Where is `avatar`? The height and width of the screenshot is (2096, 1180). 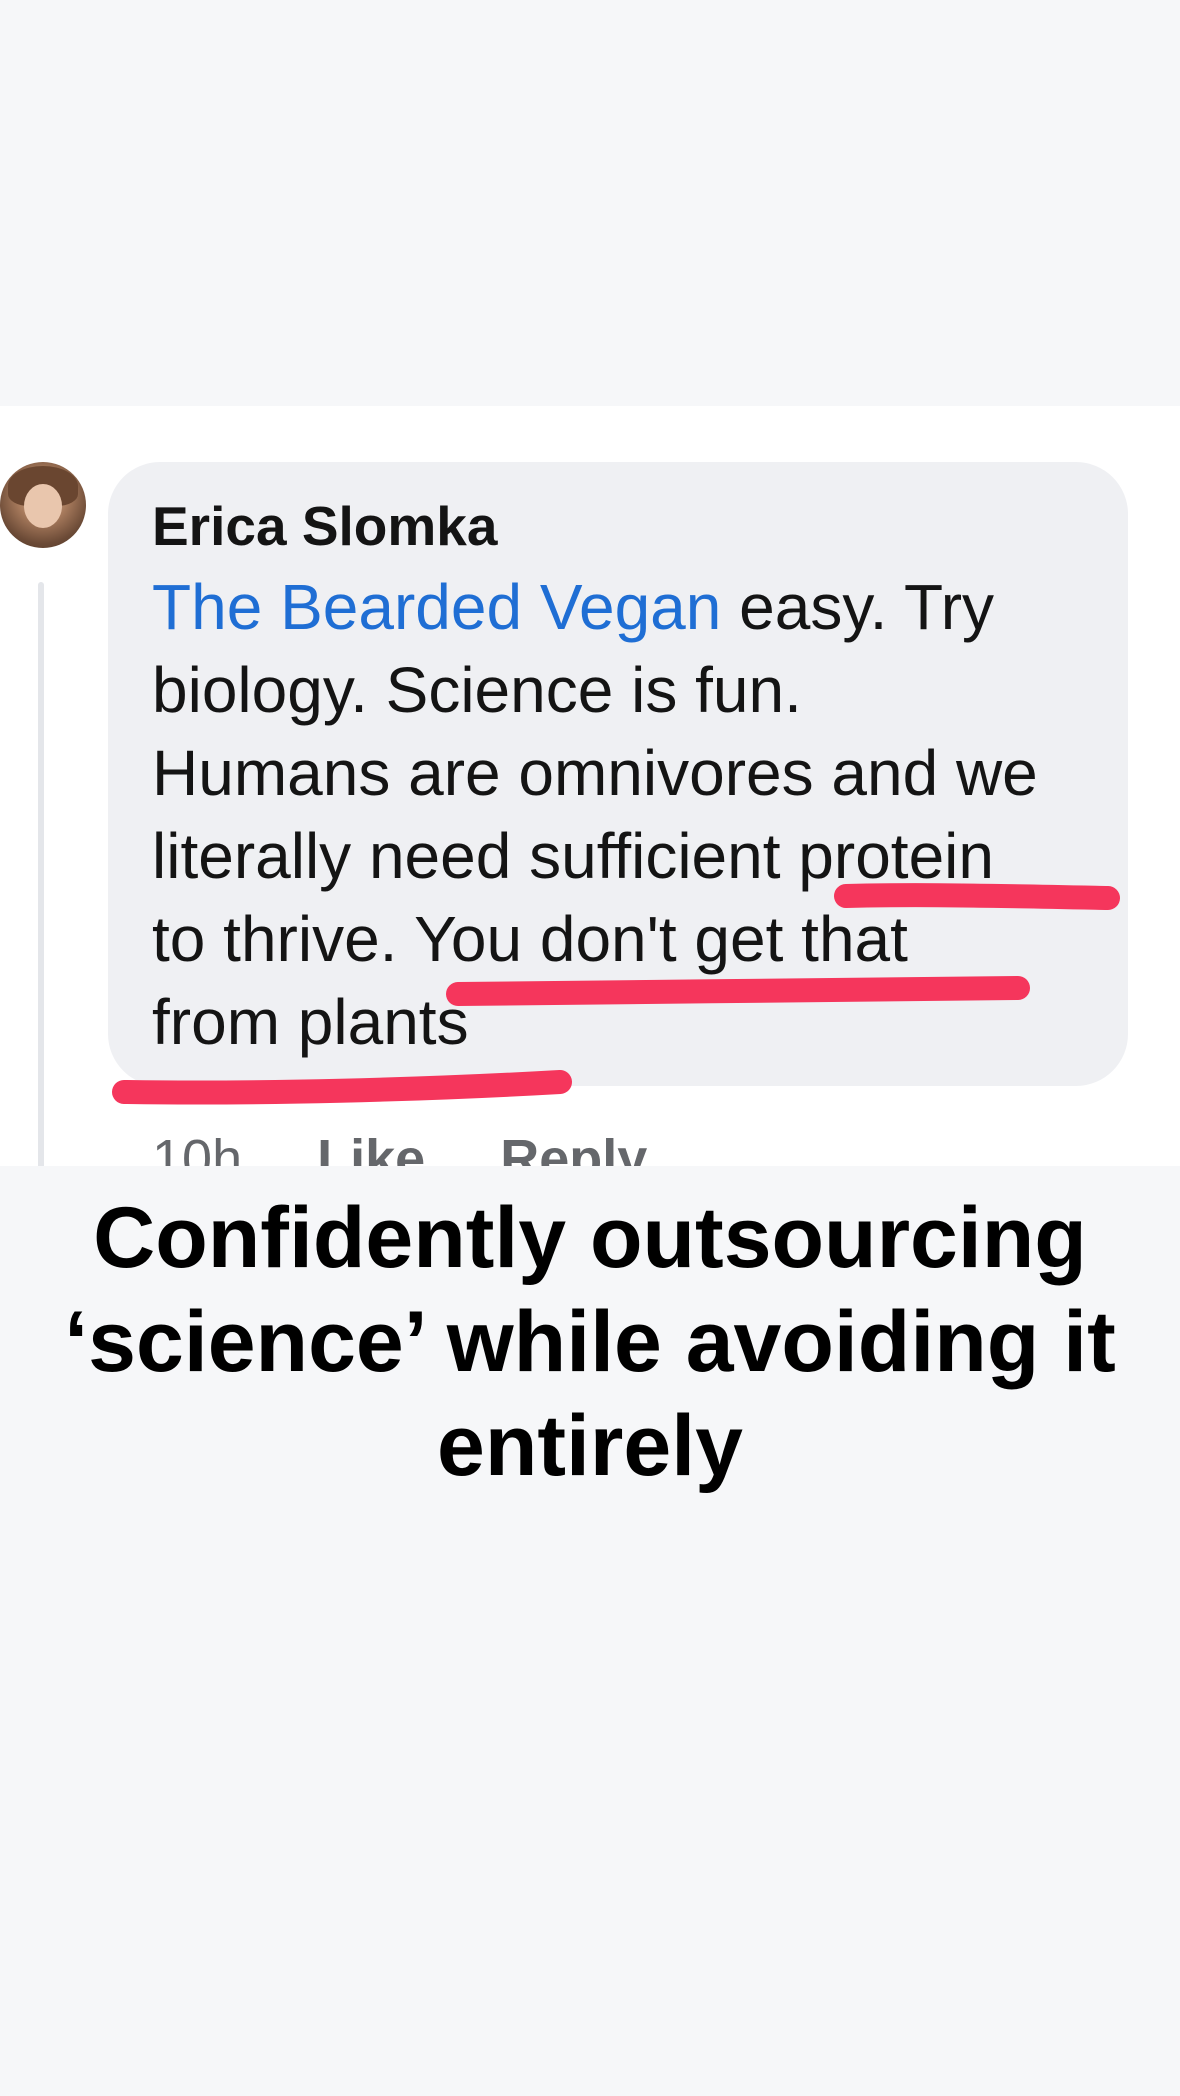
avatar is located at coordinates (43, 505).